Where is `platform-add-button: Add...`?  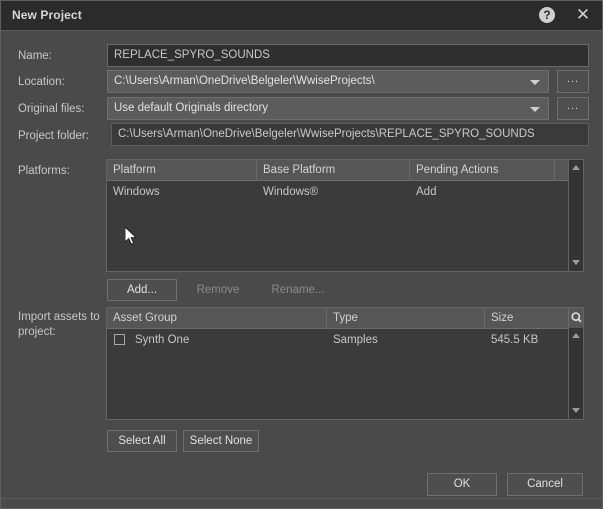
platform-add-button: Add... is located at coordinates (142, 290).